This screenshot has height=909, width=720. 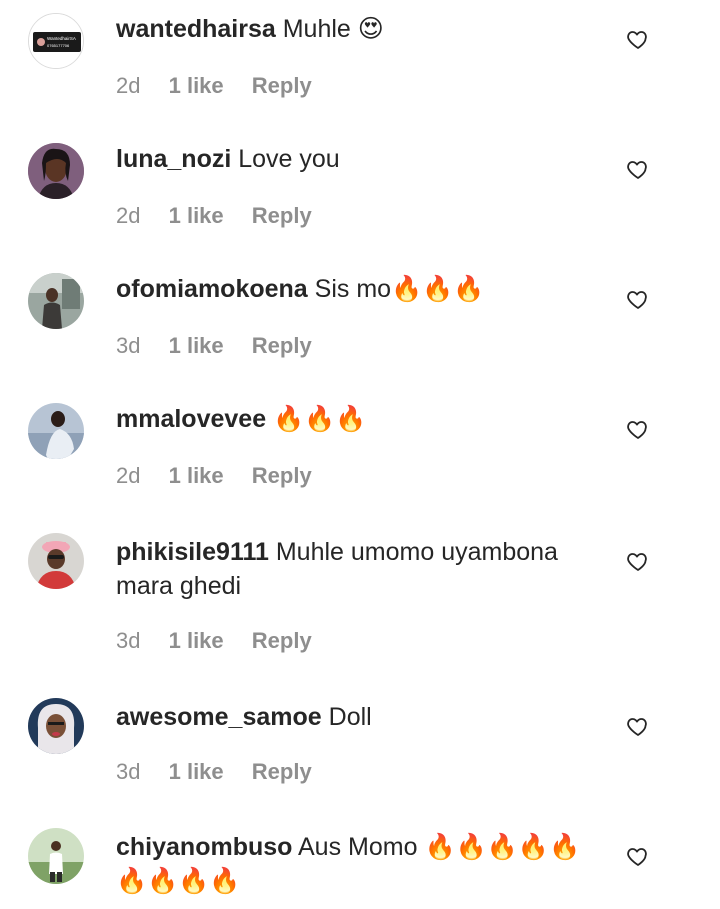 I want to click on comment-text: awesome_samoe Doll, so click(x=361, y=717).